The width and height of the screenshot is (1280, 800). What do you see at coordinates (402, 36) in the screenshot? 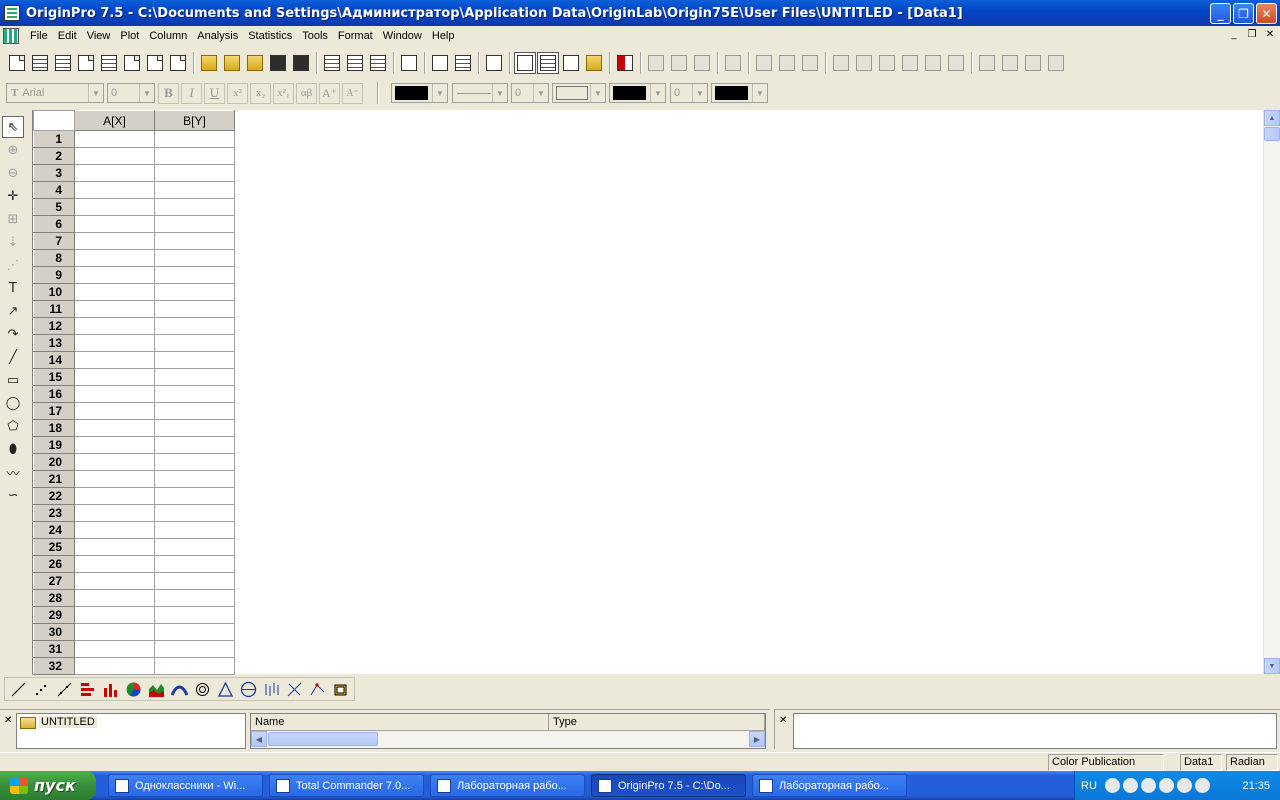
I see `menu-window: Window` at bounding box center [402, 36].